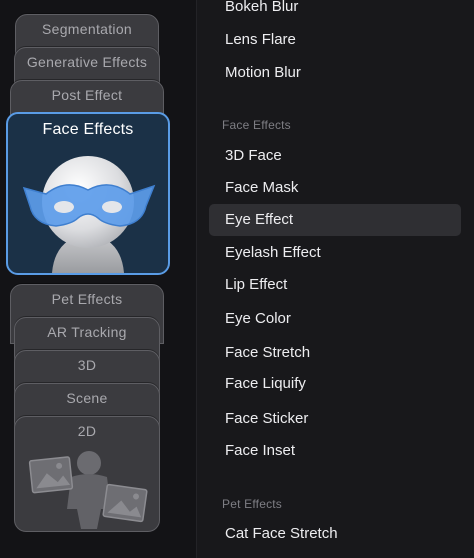  I want to click on effect-item-face-inset: Face Inset, so click(335, 451).